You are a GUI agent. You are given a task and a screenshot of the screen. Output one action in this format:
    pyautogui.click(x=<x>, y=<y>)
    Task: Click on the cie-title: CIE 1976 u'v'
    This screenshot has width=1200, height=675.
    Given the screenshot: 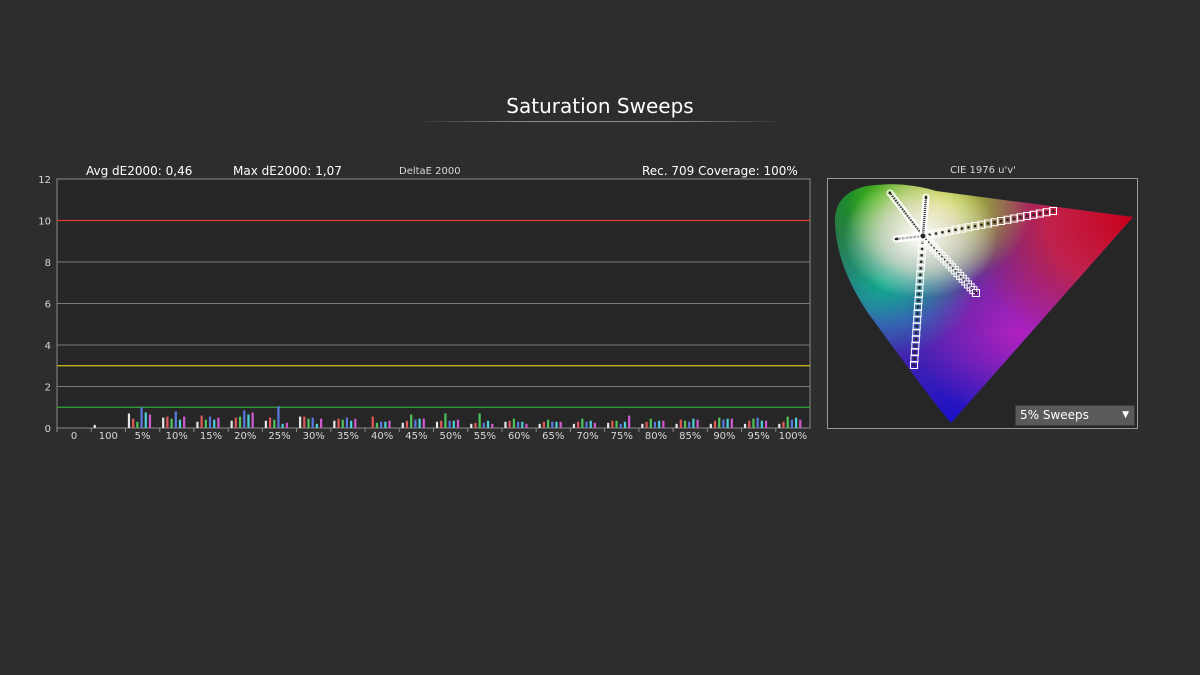 What is the action you would take?
    pyautogui.click(x=983, y=170)
    